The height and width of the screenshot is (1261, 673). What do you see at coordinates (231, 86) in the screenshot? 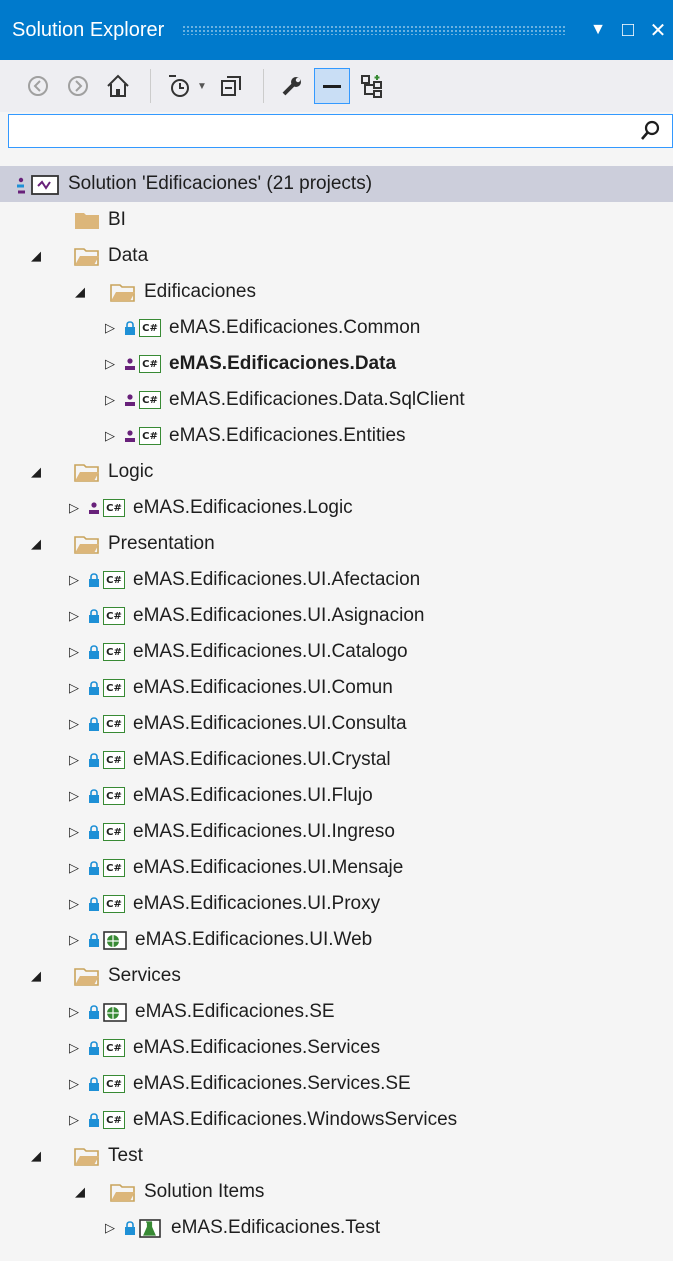
I see `collapse-all-icon` at bounding box center [231, 86].